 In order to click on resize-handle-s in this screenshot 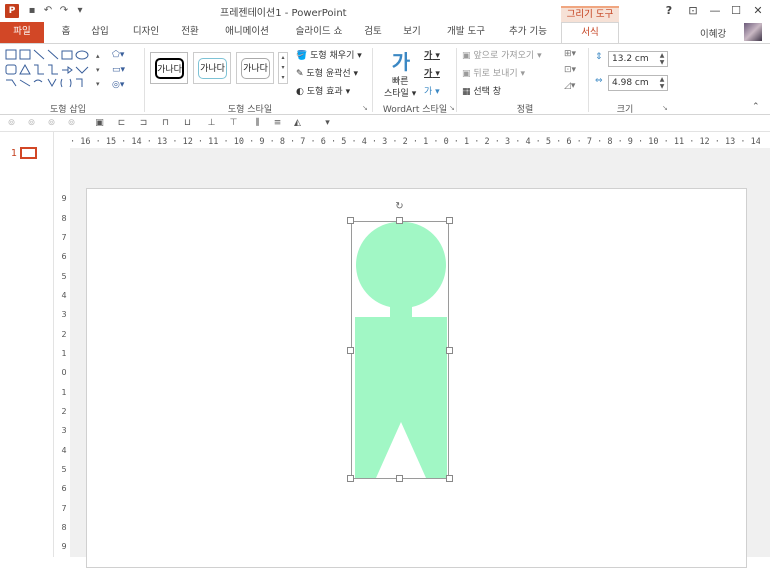, I will do `click(399, 478)`.